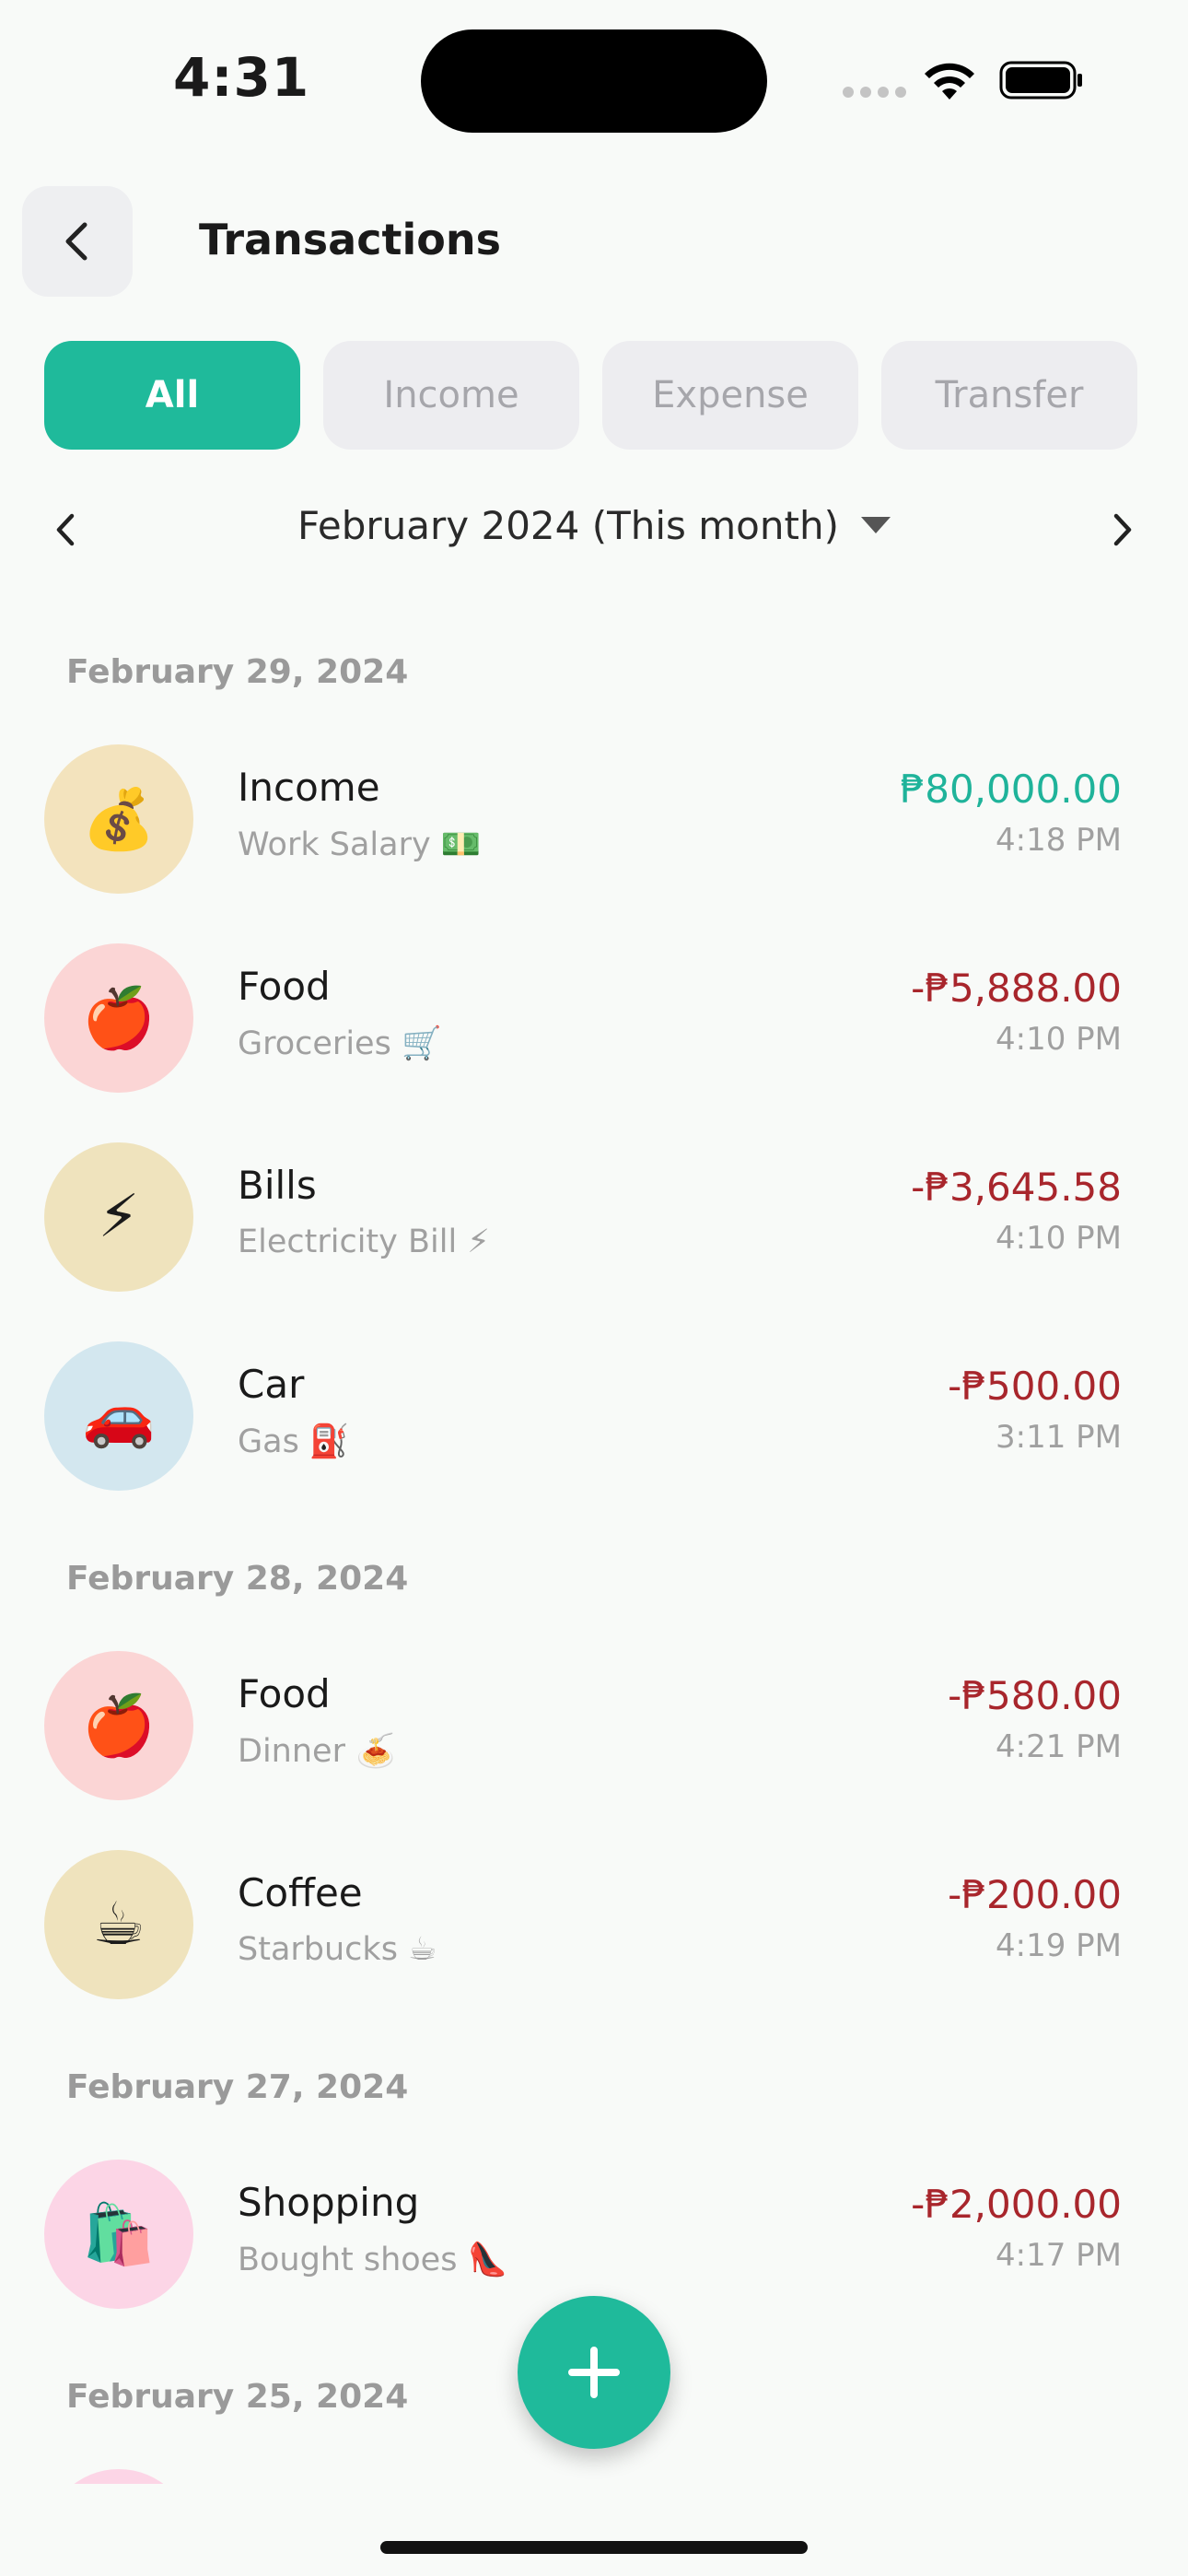  Describe the element at coordinates (1035, 1695) in the screenshot. I see `transaction-amount: -₱580.00` at that location.